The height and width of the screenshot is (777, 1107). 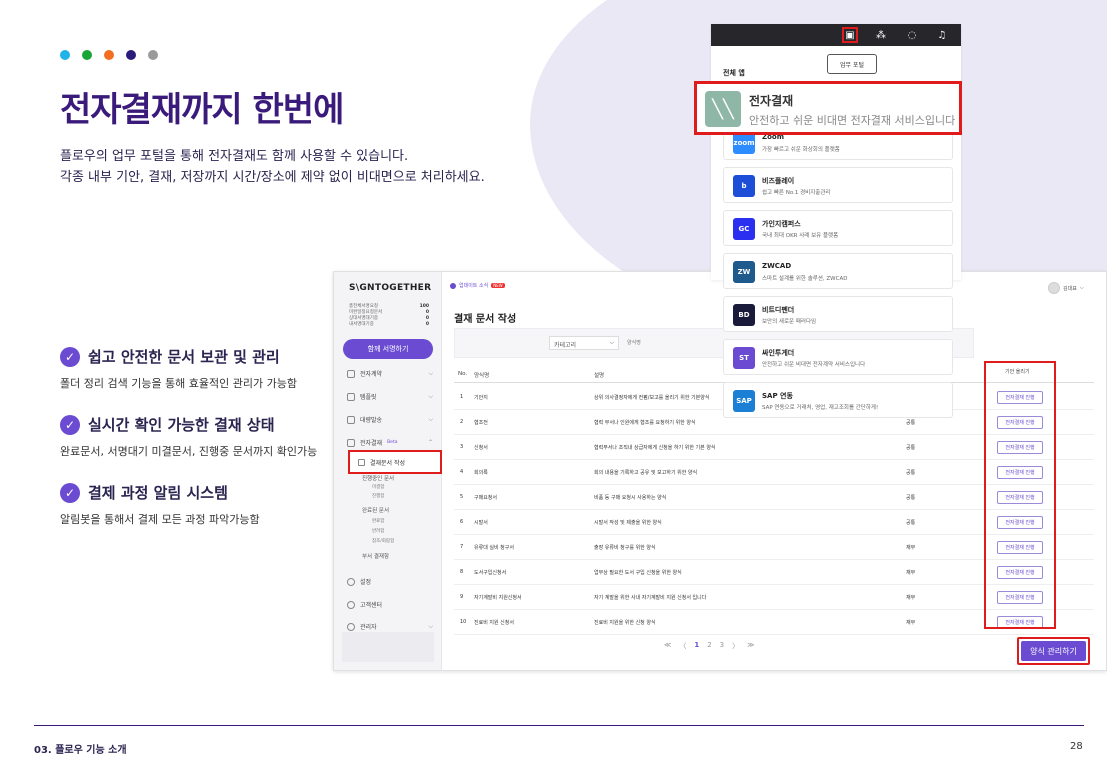 I want to click on stat-row: 내서명대기중 0, so click(x=389, y=325).